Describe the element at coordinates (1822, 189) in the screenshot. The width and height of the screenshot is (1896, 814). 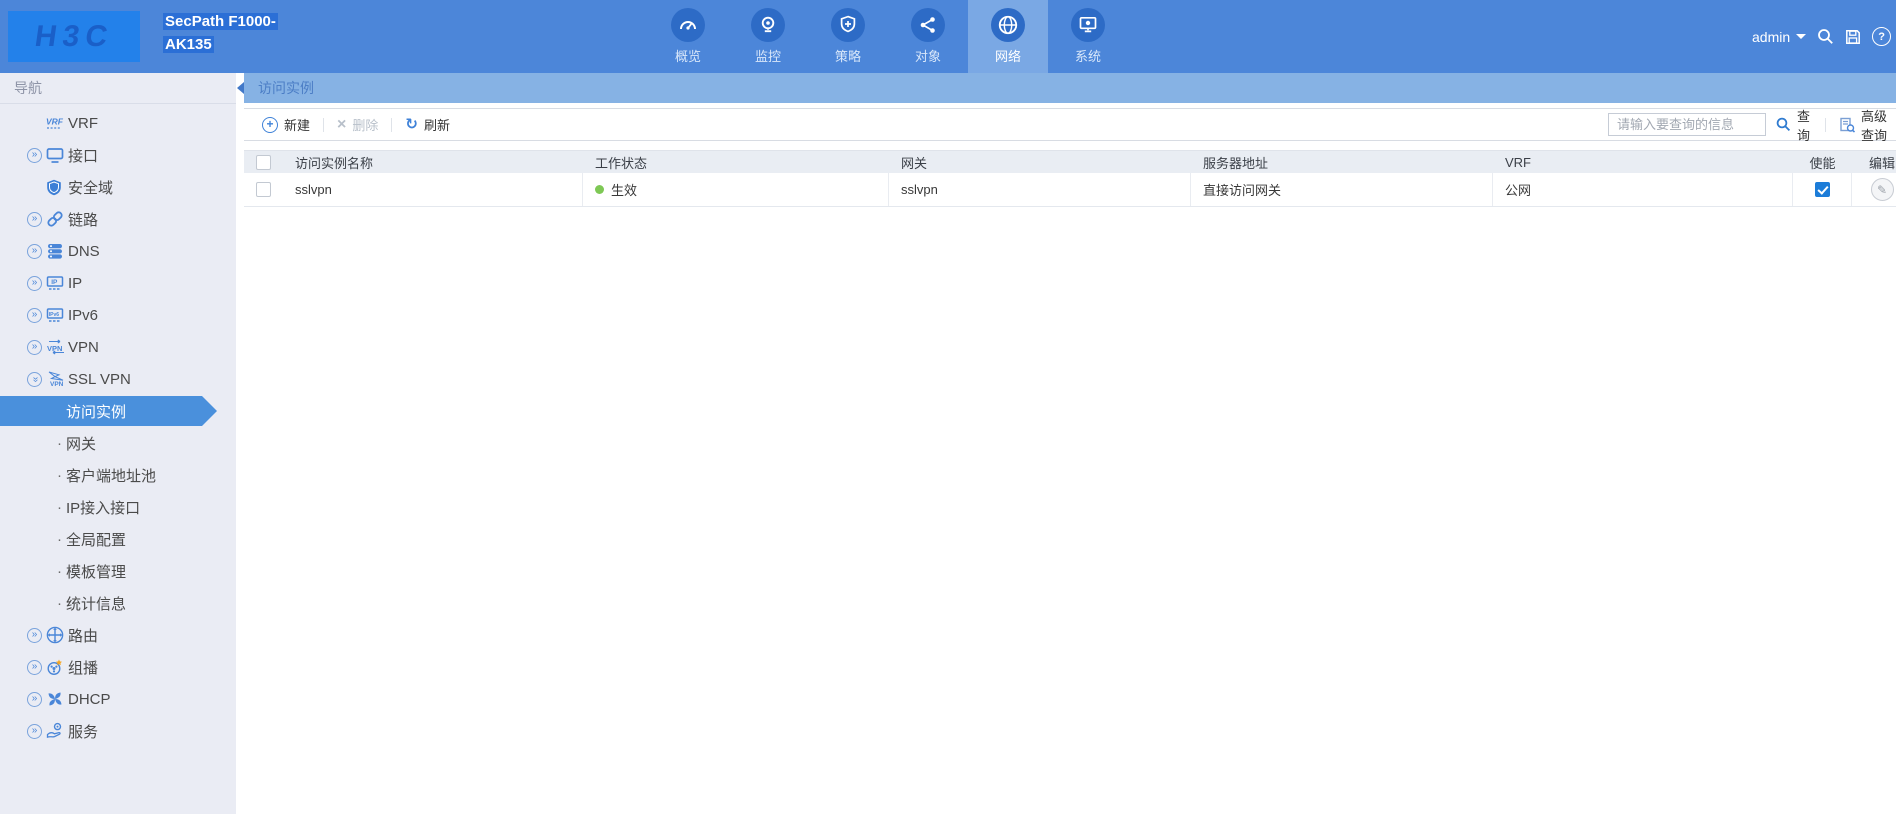
I see `enable-checkbox` at that location.